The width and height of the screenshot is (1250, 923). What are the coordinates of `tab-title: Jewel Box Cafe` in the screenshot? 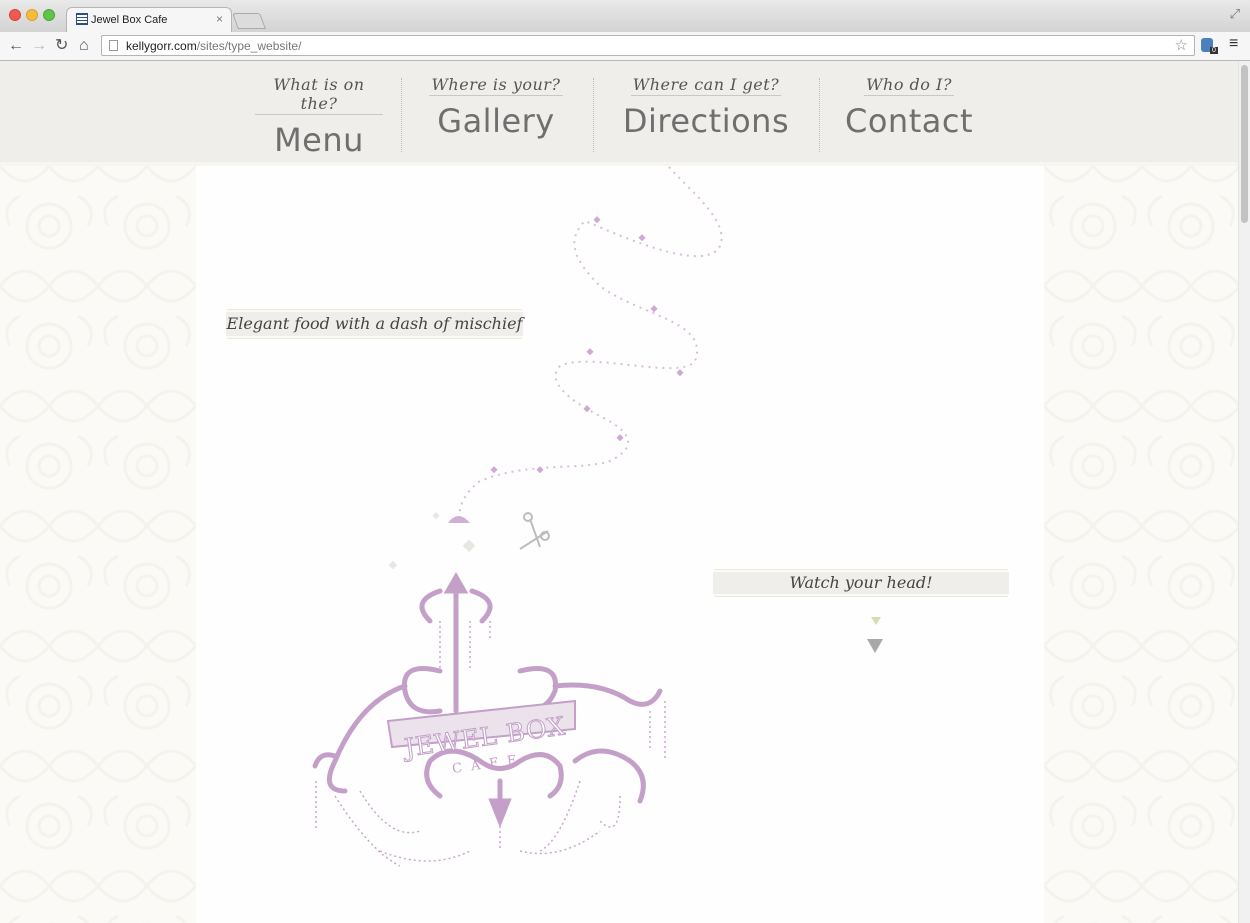 It's located at (129, 20).